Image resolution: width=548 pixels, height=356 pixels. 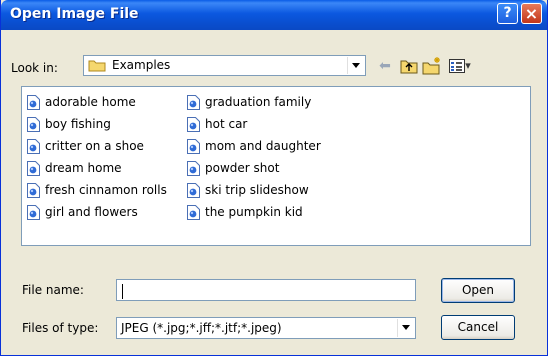 I want to click on new-folder-icon, so click(x=432, y=66).